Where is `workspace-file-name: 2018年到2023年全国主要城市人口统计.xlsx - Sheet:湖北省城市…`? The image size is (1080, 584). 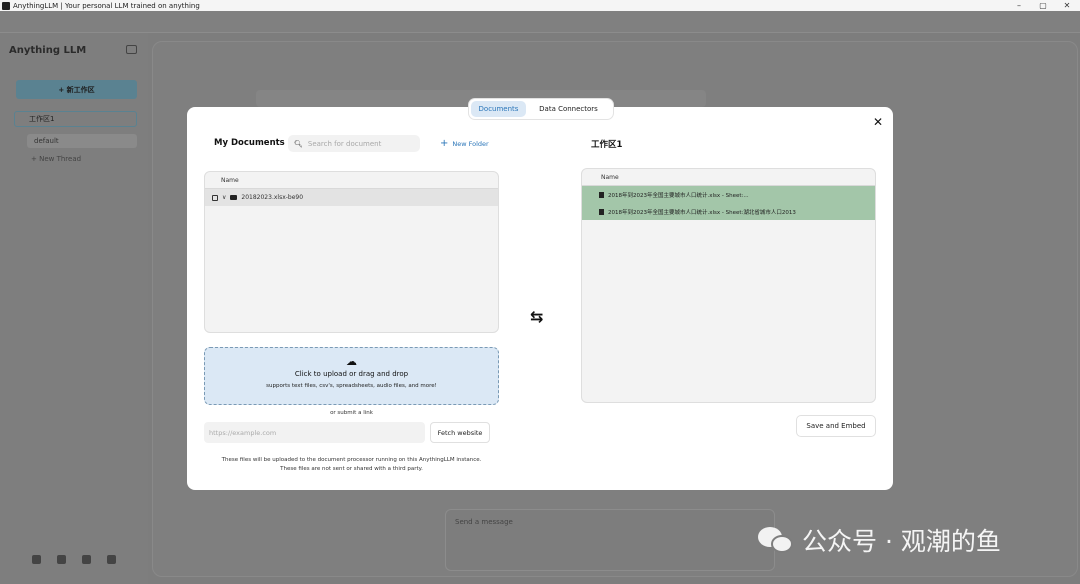
workspace-file-name: 2018年到2023年全国主要城市人口统计.xlsx - Sheet:湖北省城市… is located at coordinates (702, 212).